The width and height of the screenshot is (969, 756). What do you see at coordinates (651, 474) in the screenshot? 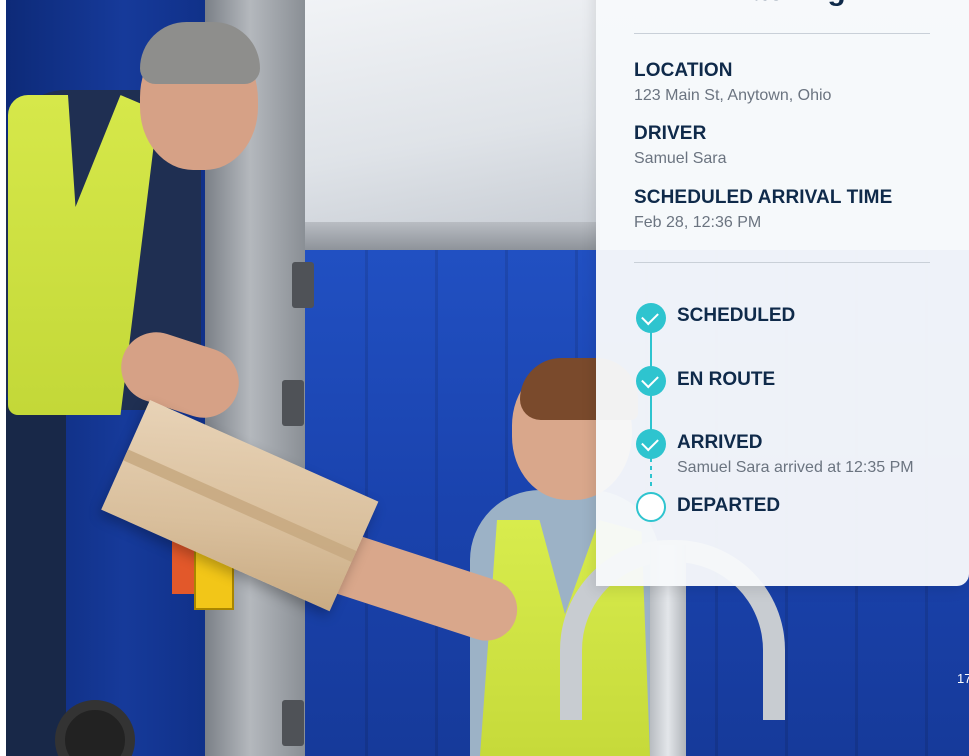
I see `timeline-connector-pending` at bounding box center [651, 474].